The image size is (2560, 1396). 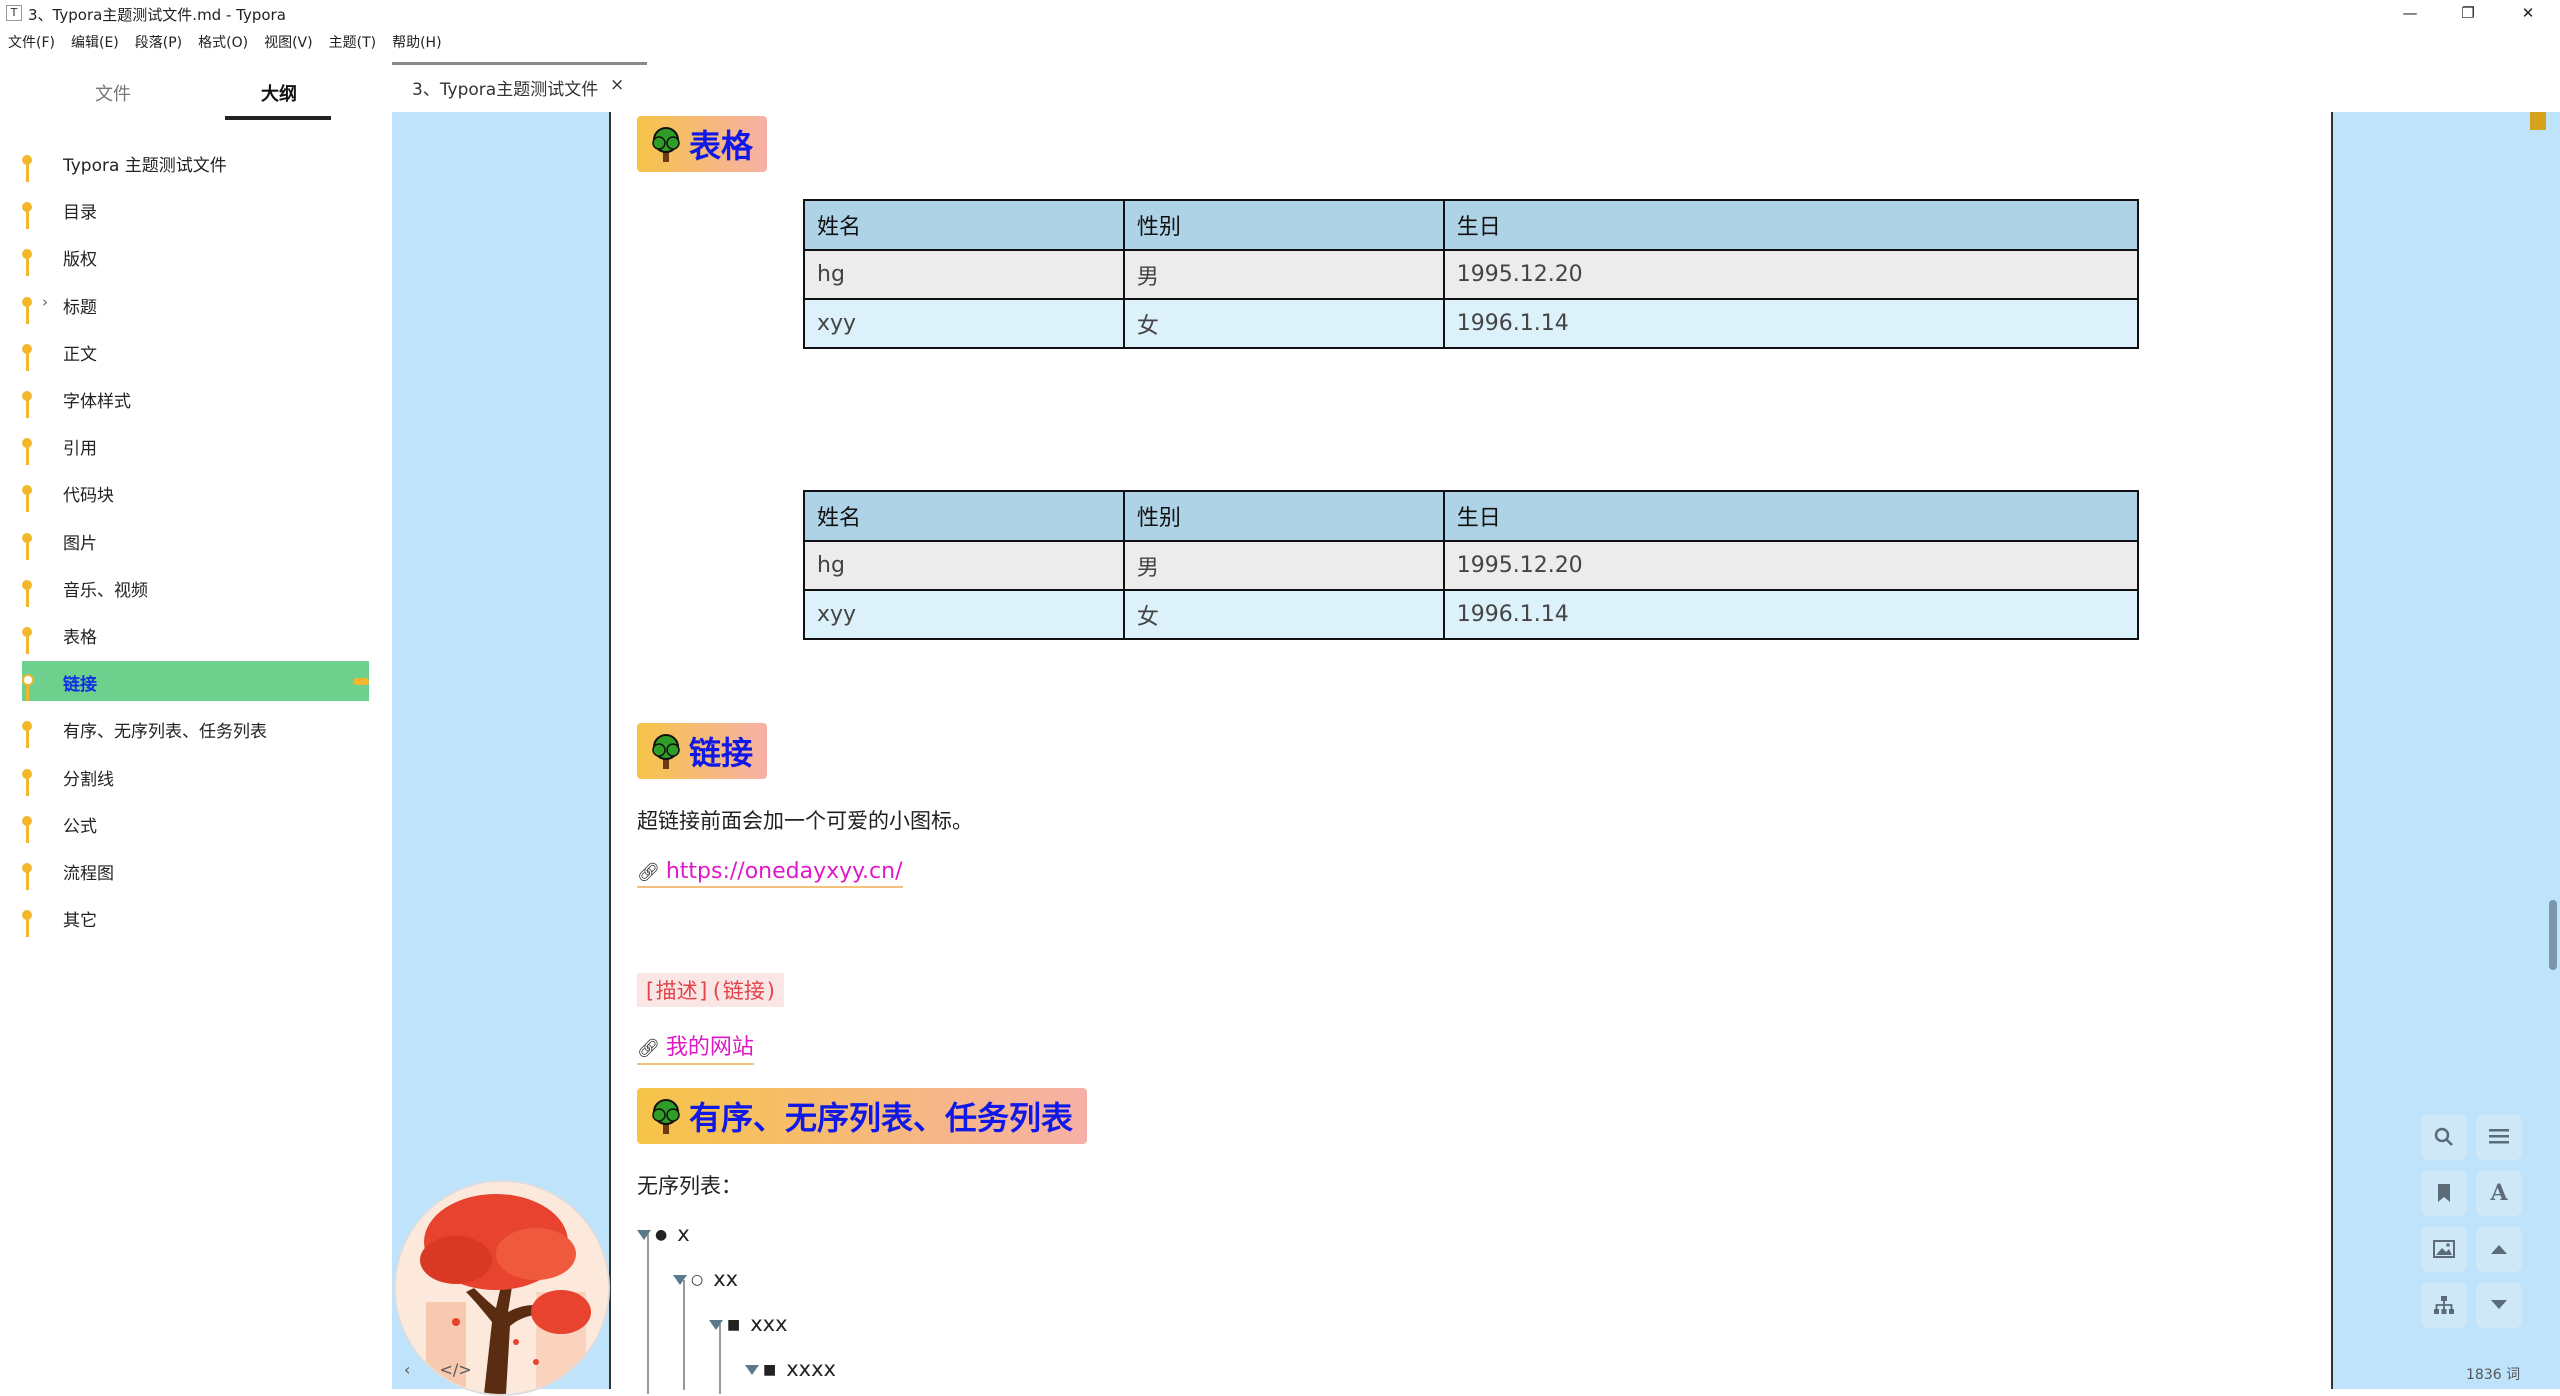 What do you see at coordinates (31, 45) in the screenshot?
I see `menu-file: 文件(F)` at bounding box center [31, 45].